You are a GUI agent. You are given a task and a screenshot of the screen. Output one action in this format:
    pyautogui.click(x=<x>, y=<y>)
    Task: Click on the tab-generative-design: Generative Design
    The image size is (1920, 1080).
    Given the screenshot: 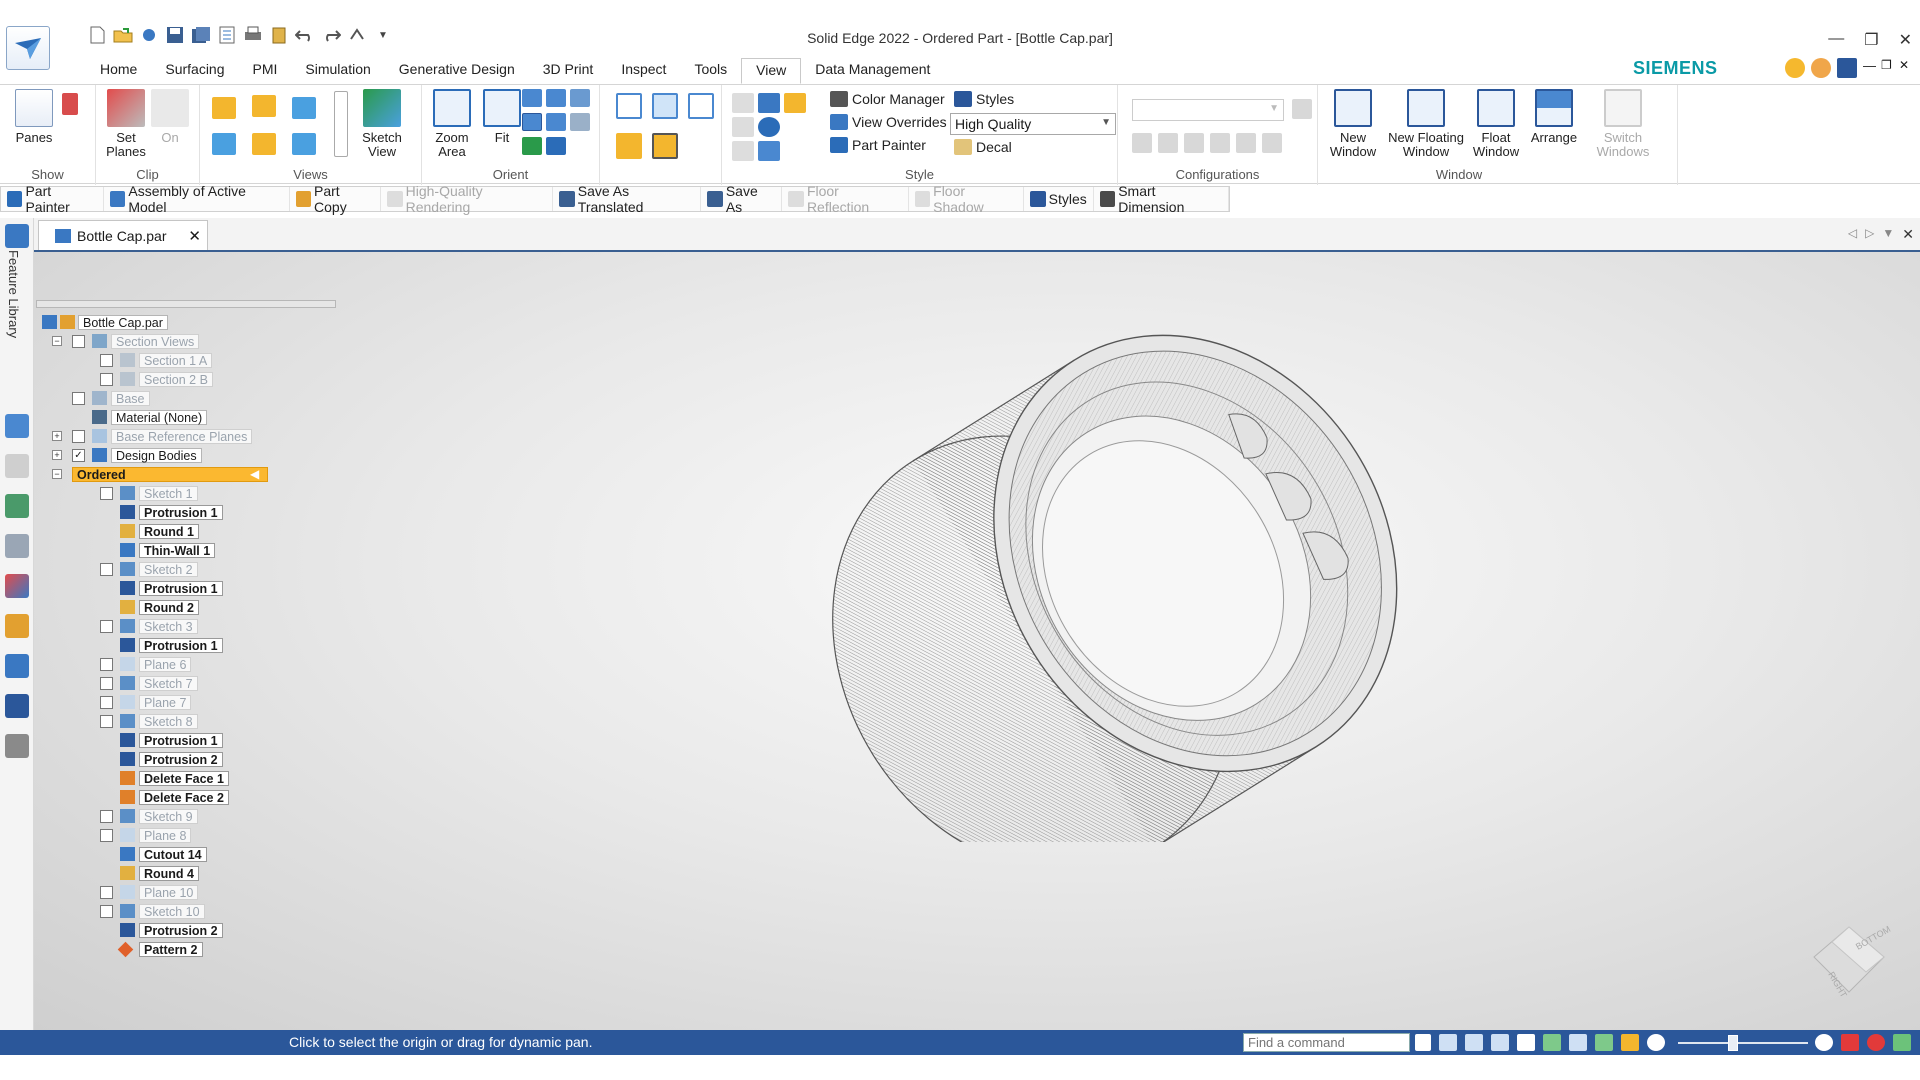 What is the action you would take?
    pyautogui.click(x=457, y=71)
    